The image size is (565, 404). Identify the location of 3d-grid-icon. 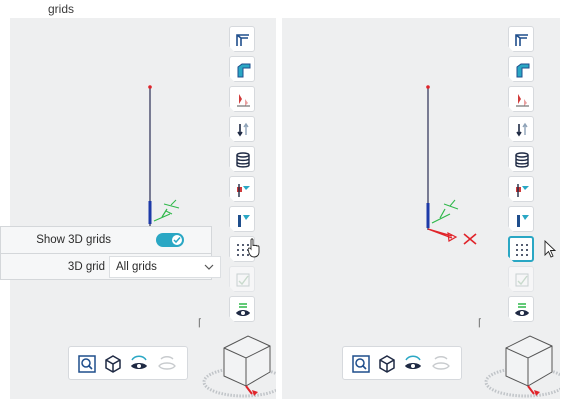
(522, 250).